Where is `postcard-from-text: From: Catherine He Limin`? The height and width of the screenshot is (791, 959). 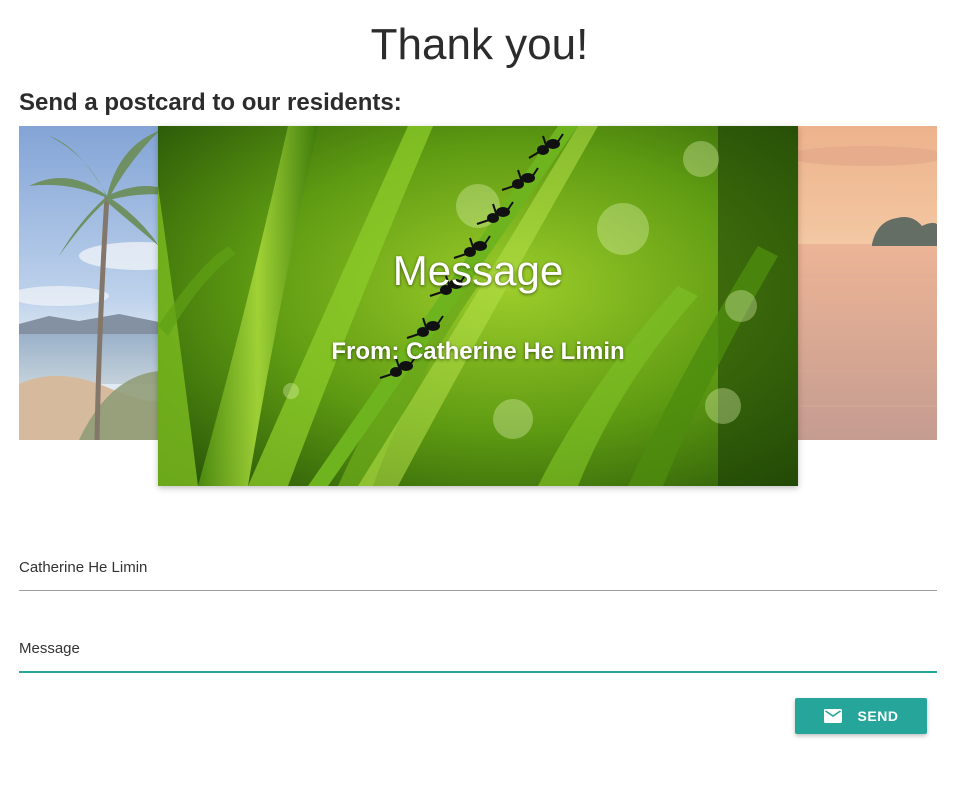 postcard-from-text: From: Catherine He Limin is located at coordinates (478, 351).